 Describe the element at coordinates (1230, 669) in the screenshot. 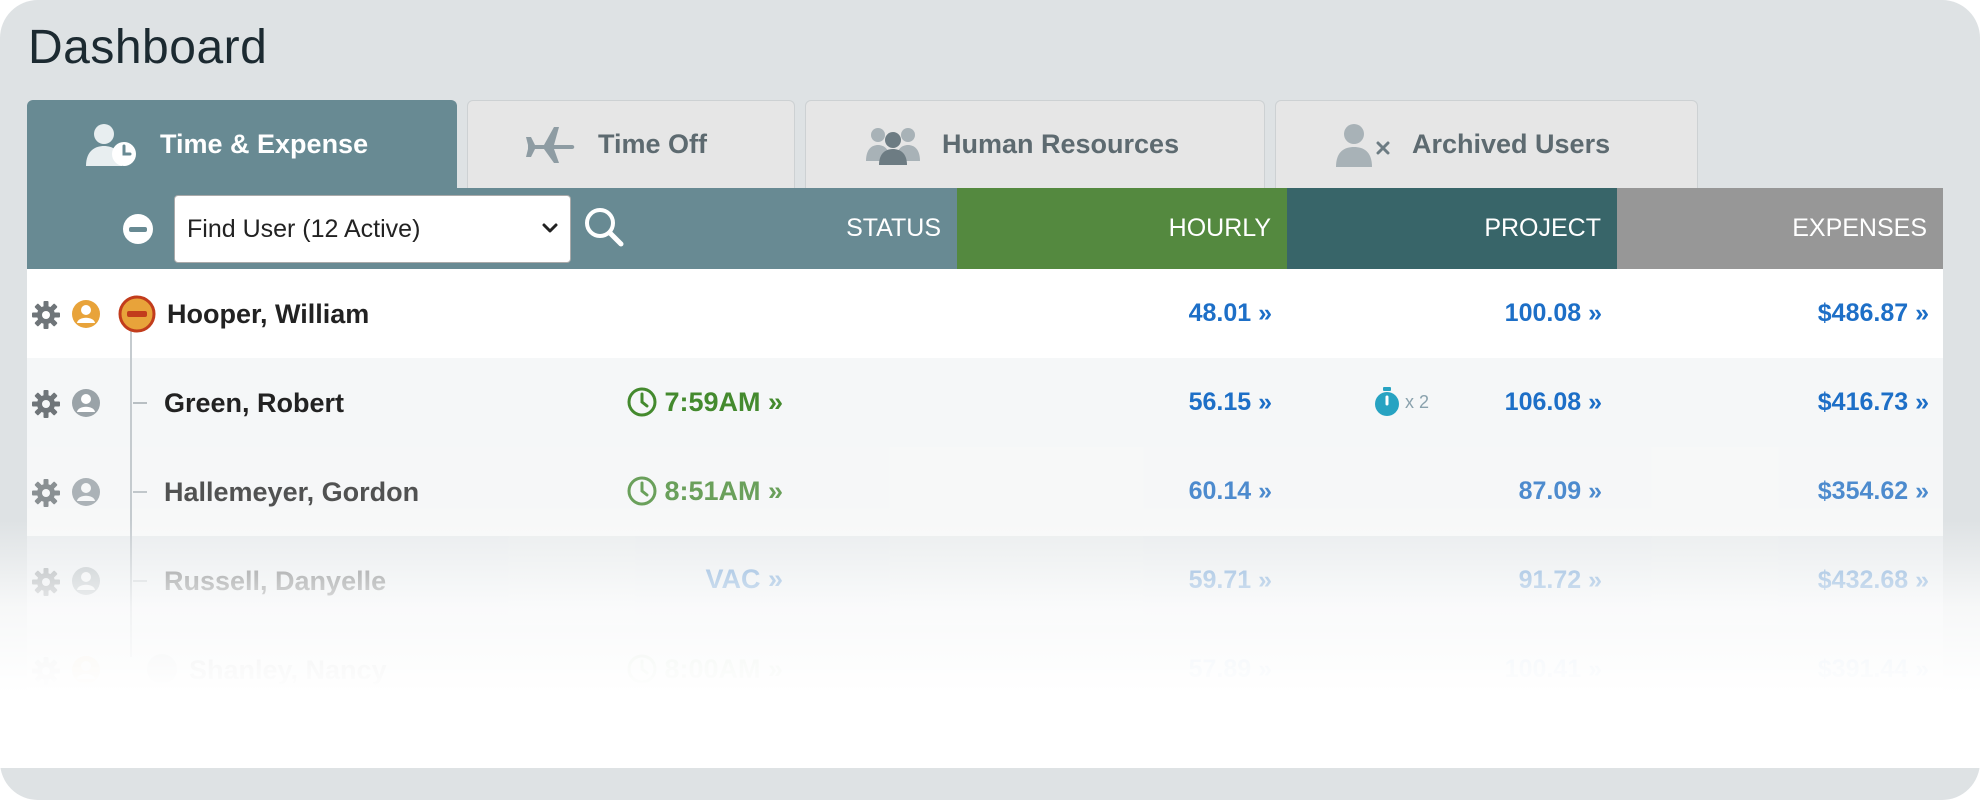

I see `hourly-value: 57.89 »` at that location.